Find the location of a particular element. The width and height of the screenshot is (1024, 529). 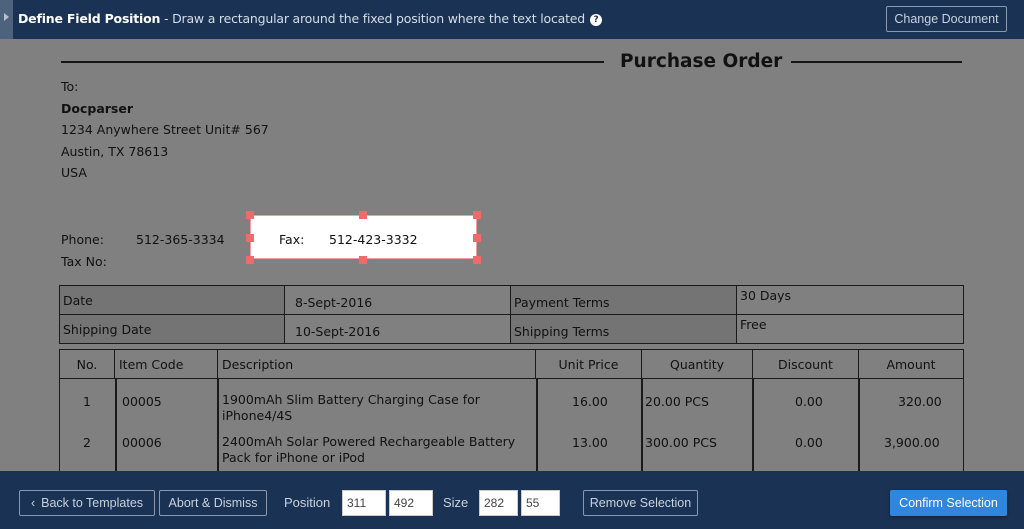

column-header: Discount is located at coordinates (805, 364).